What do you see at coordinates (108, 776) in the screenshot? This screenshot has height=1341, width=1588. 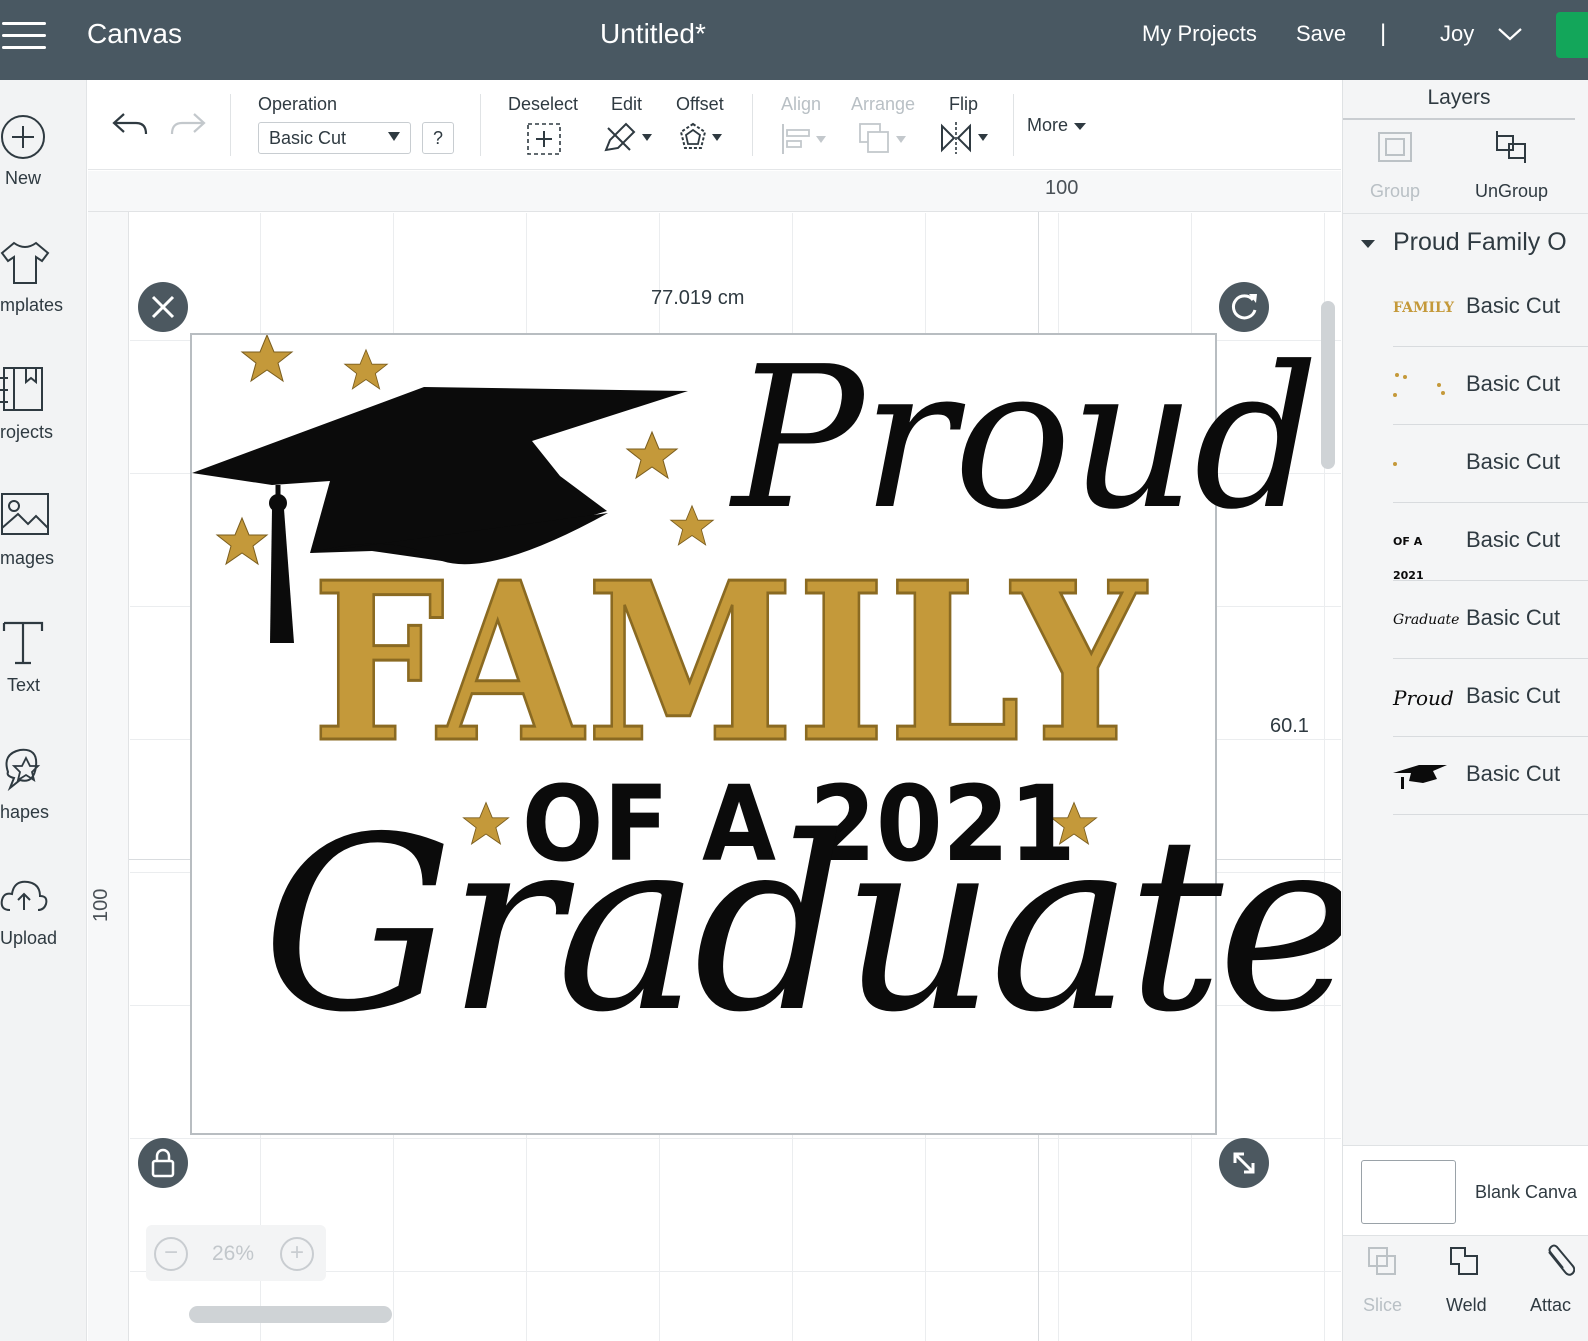 I see `vertical-ruler: 100` at bounding box center [108, 776].